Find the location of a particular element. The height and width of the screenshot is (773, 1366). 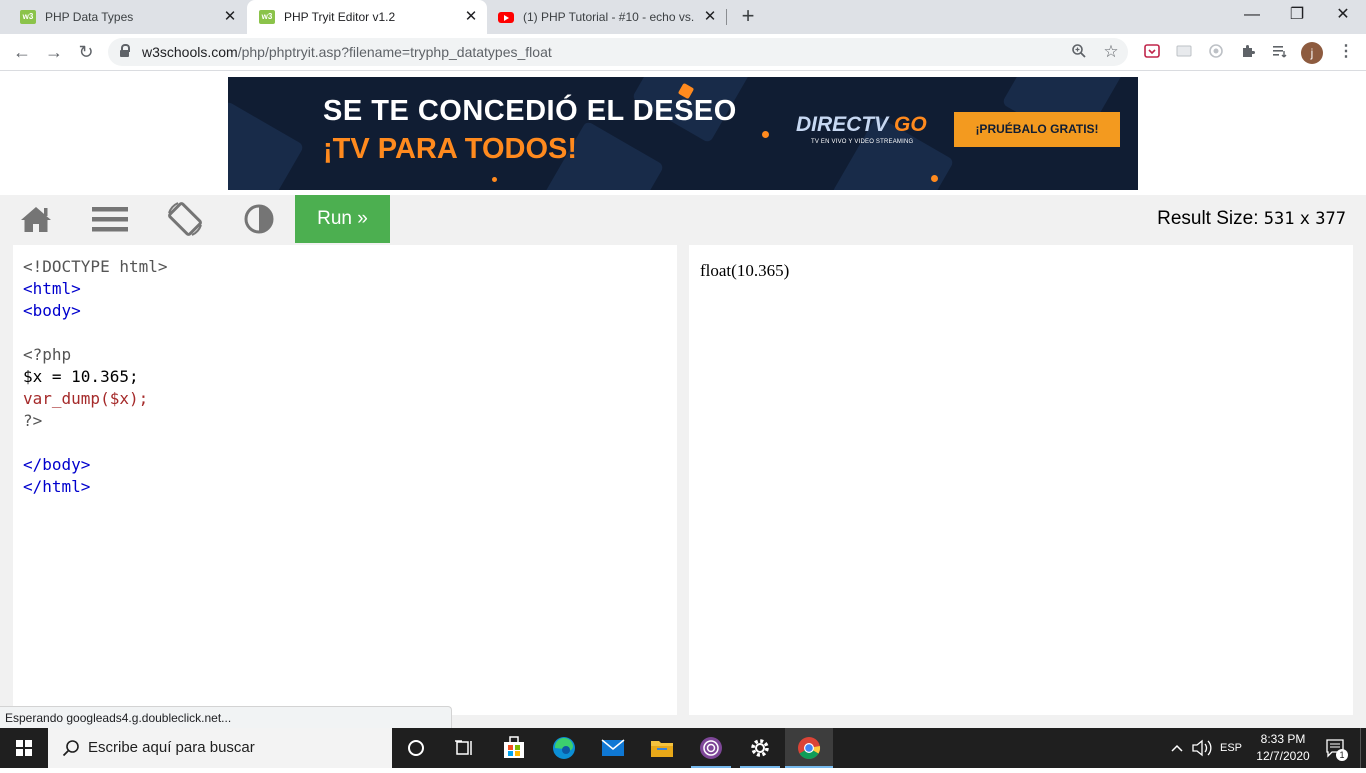

w3schools-icon: w3 is located at coordinates (267, 17).